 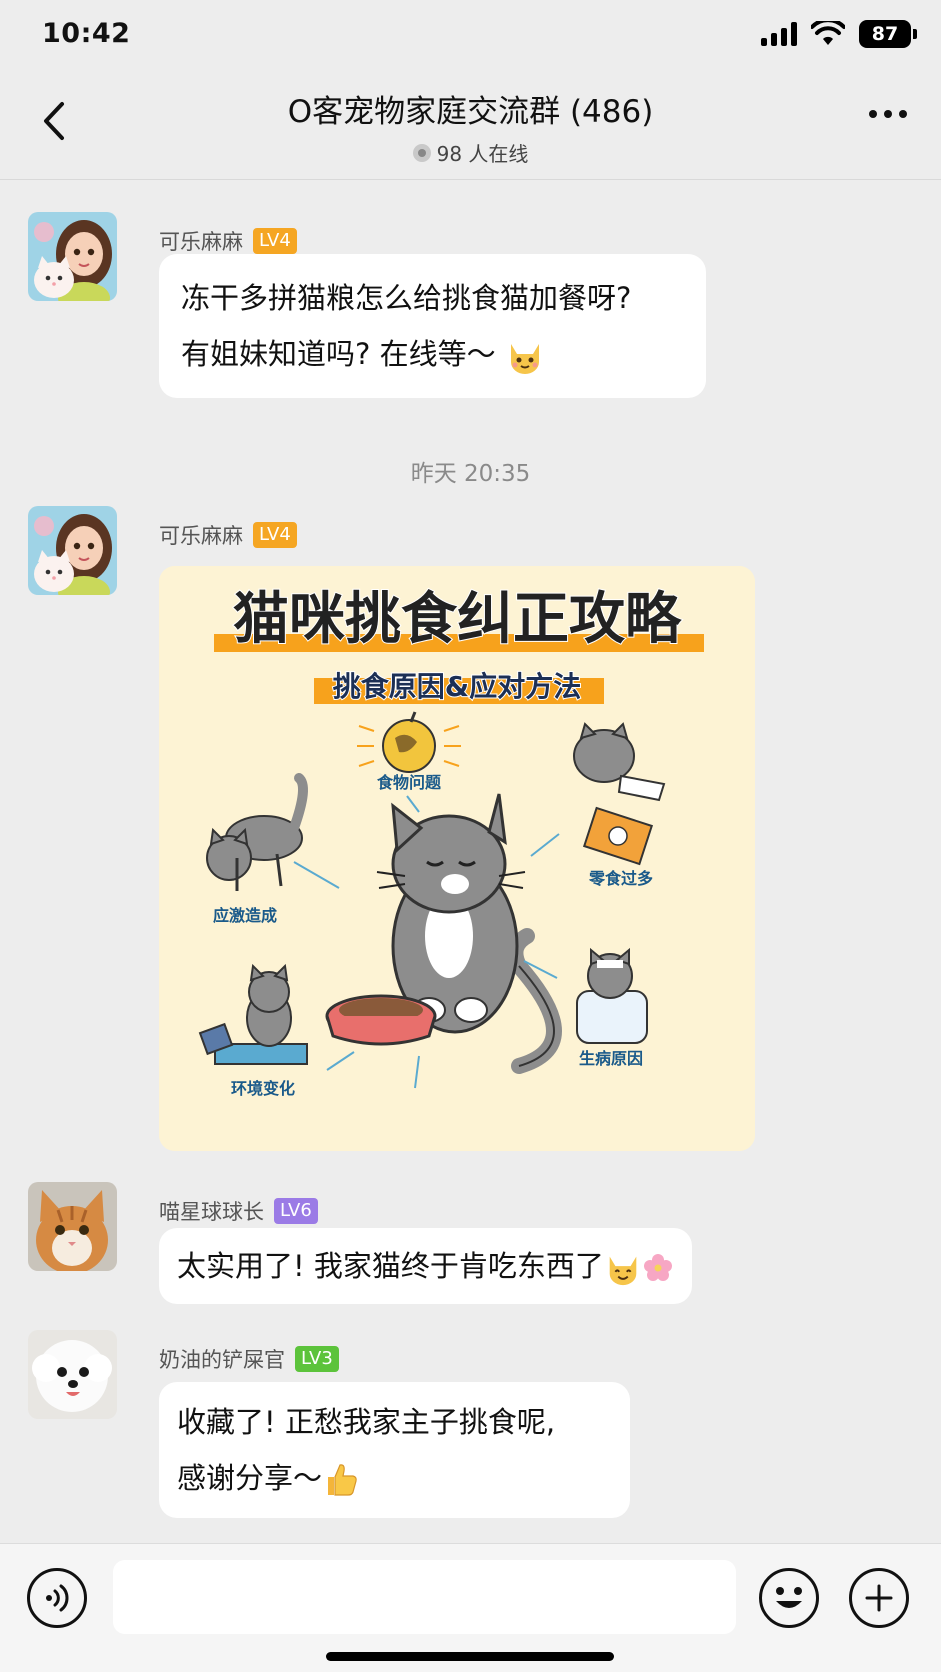 I want to click on group-title: O客宠物家庭交流群 (486), so click(x=470, y=112).